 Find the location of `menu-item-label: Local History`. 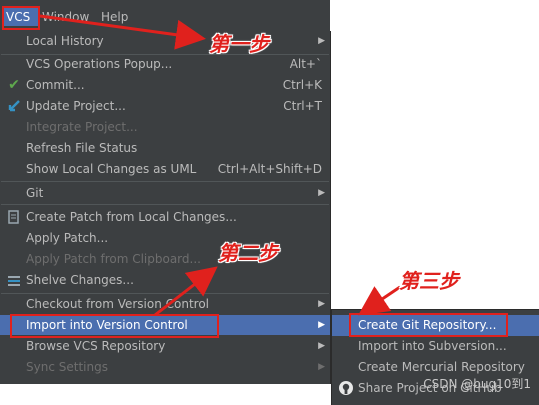

menu-item-label: Local History is located at coordinates (65, 41).